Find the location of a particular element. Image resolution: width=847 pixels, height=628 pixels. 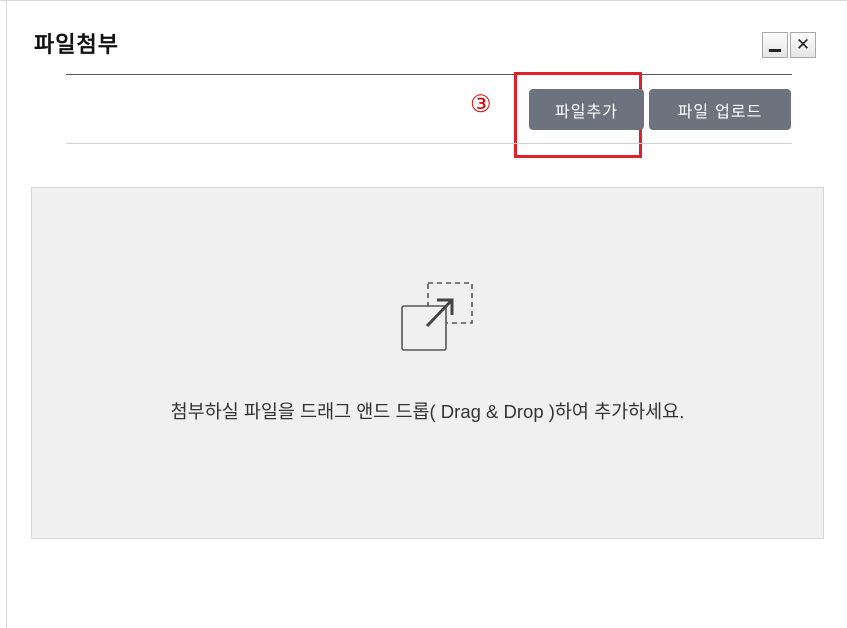

frame-top-border is located at coordinates (423, 0).